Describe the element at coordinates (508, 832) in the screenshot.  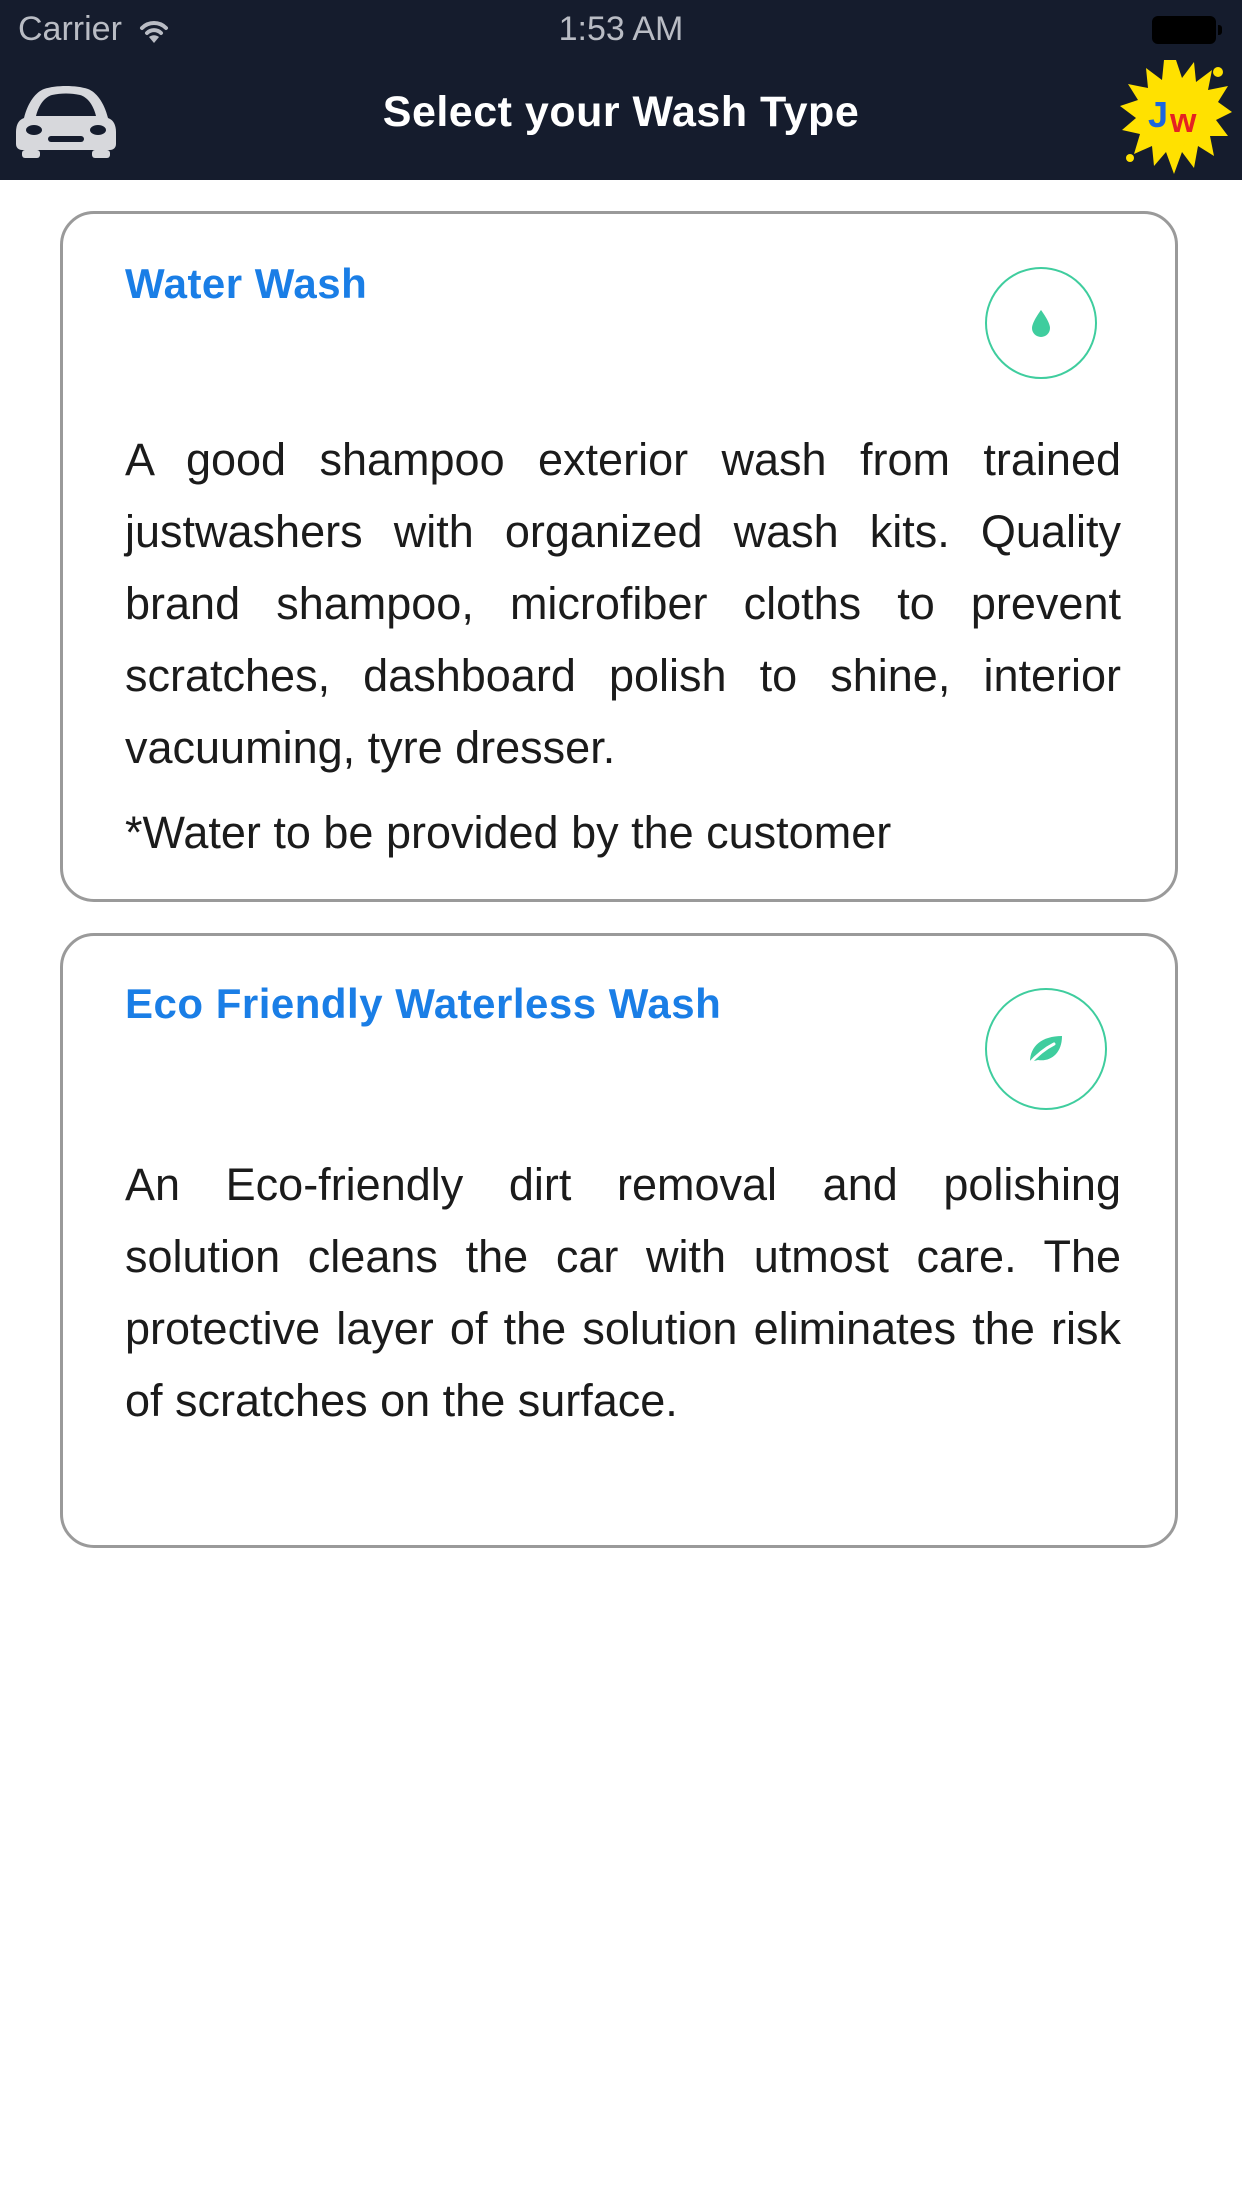
I see `wash-card-note: *Water to be provided by the customer` at that location.